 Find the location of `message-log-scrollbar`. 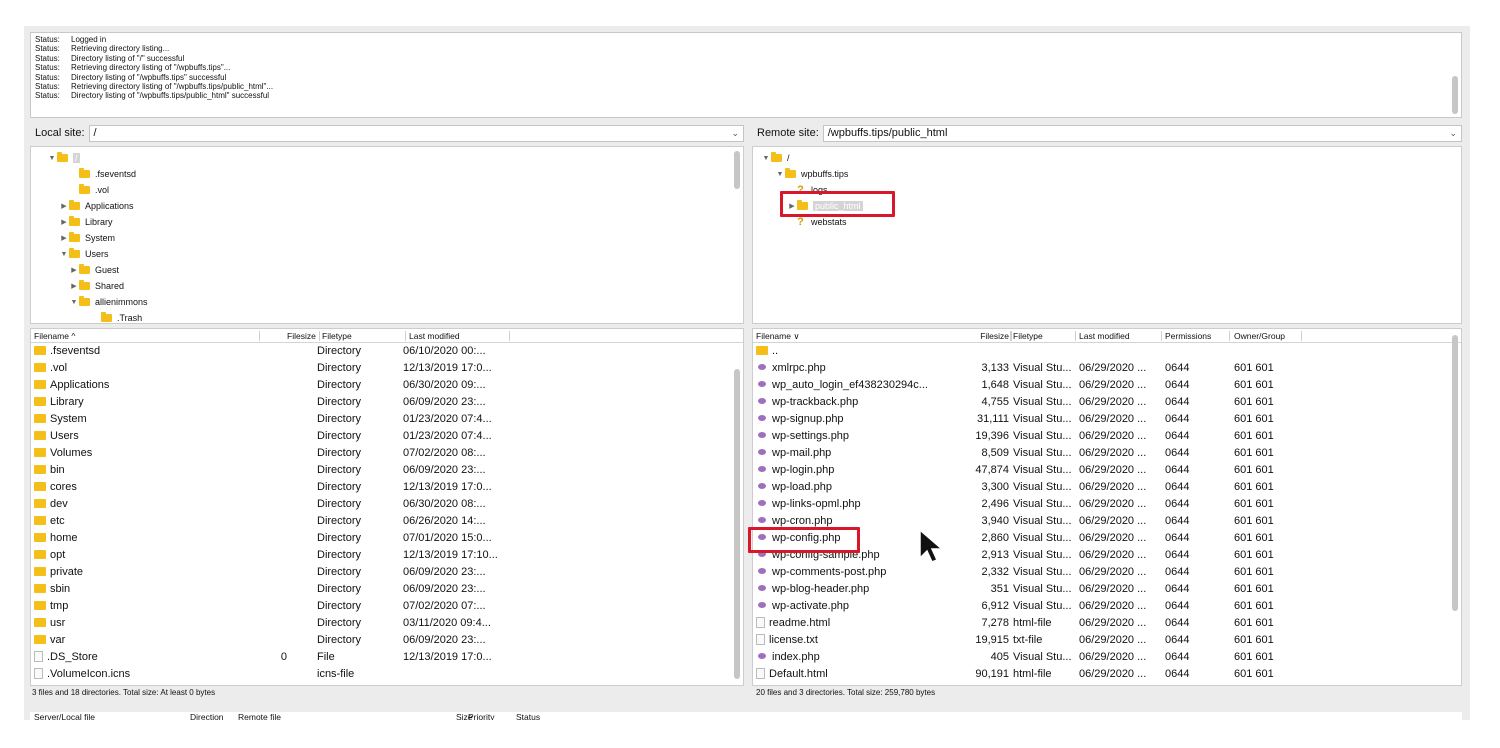

message-log-scrollbar is located at coordinates (1455, 95).